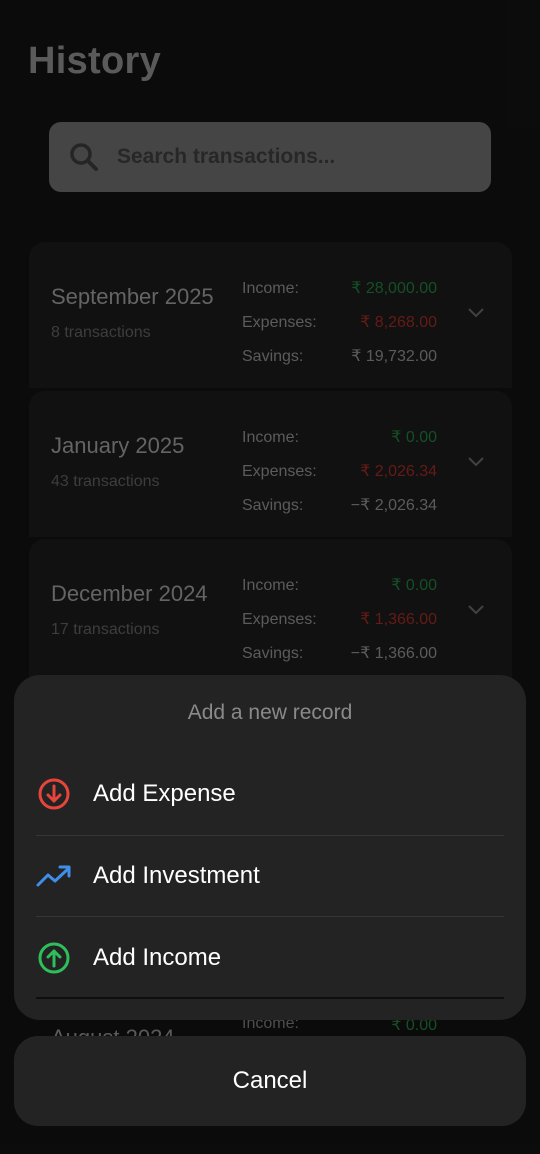  What do you see at coordinates (54, 876) in the screenshot?
I see `trending-up-icon` at bounding box center [54, 876].